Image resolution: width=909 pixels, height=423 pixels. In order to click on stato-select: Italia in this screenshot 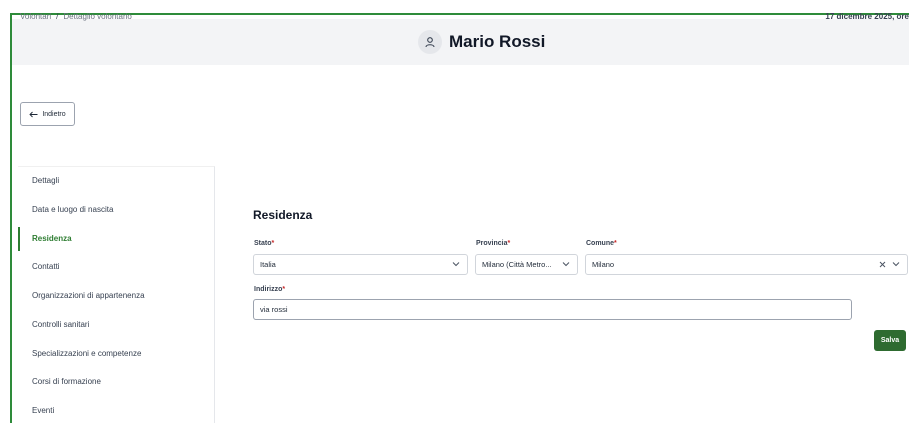, I will do `click(360, 264)`.